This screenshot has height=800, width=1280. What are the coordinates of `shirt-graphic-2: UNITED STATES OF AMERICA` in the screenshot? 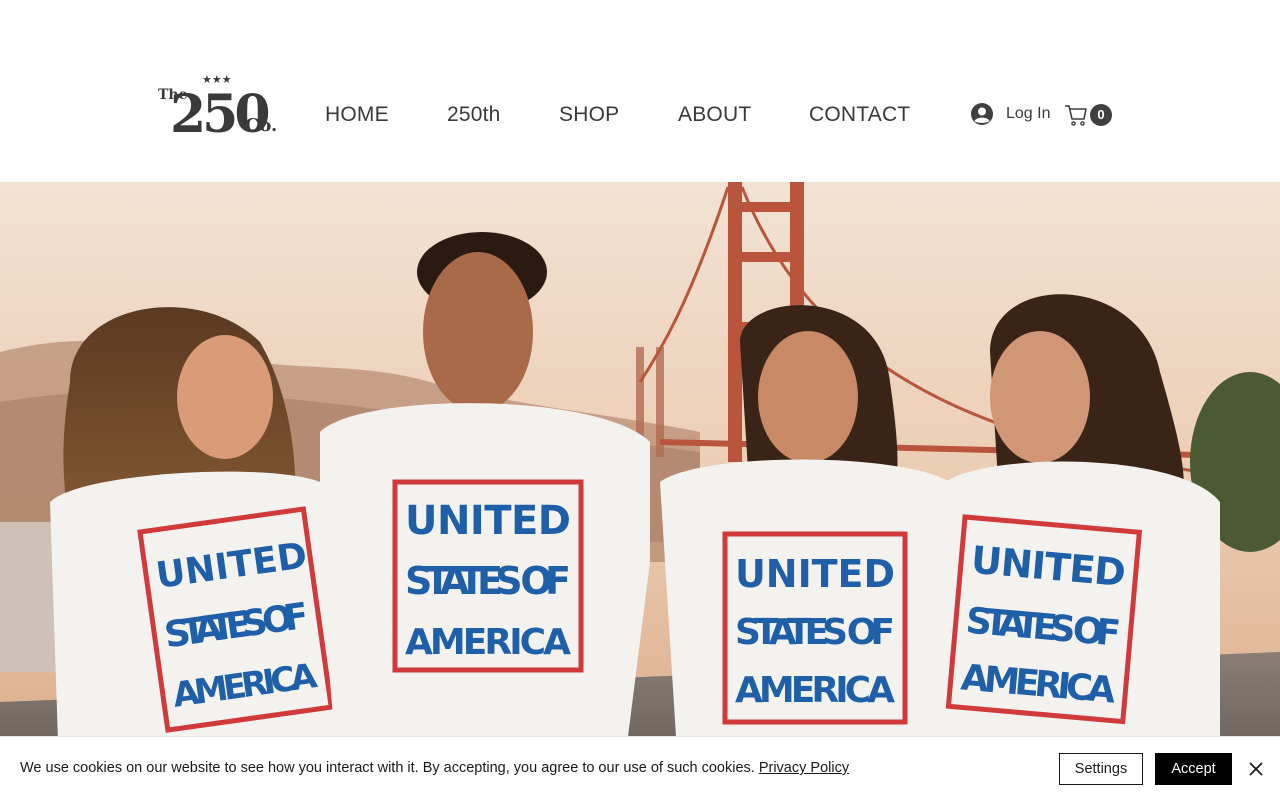 It's located at (488, 576).